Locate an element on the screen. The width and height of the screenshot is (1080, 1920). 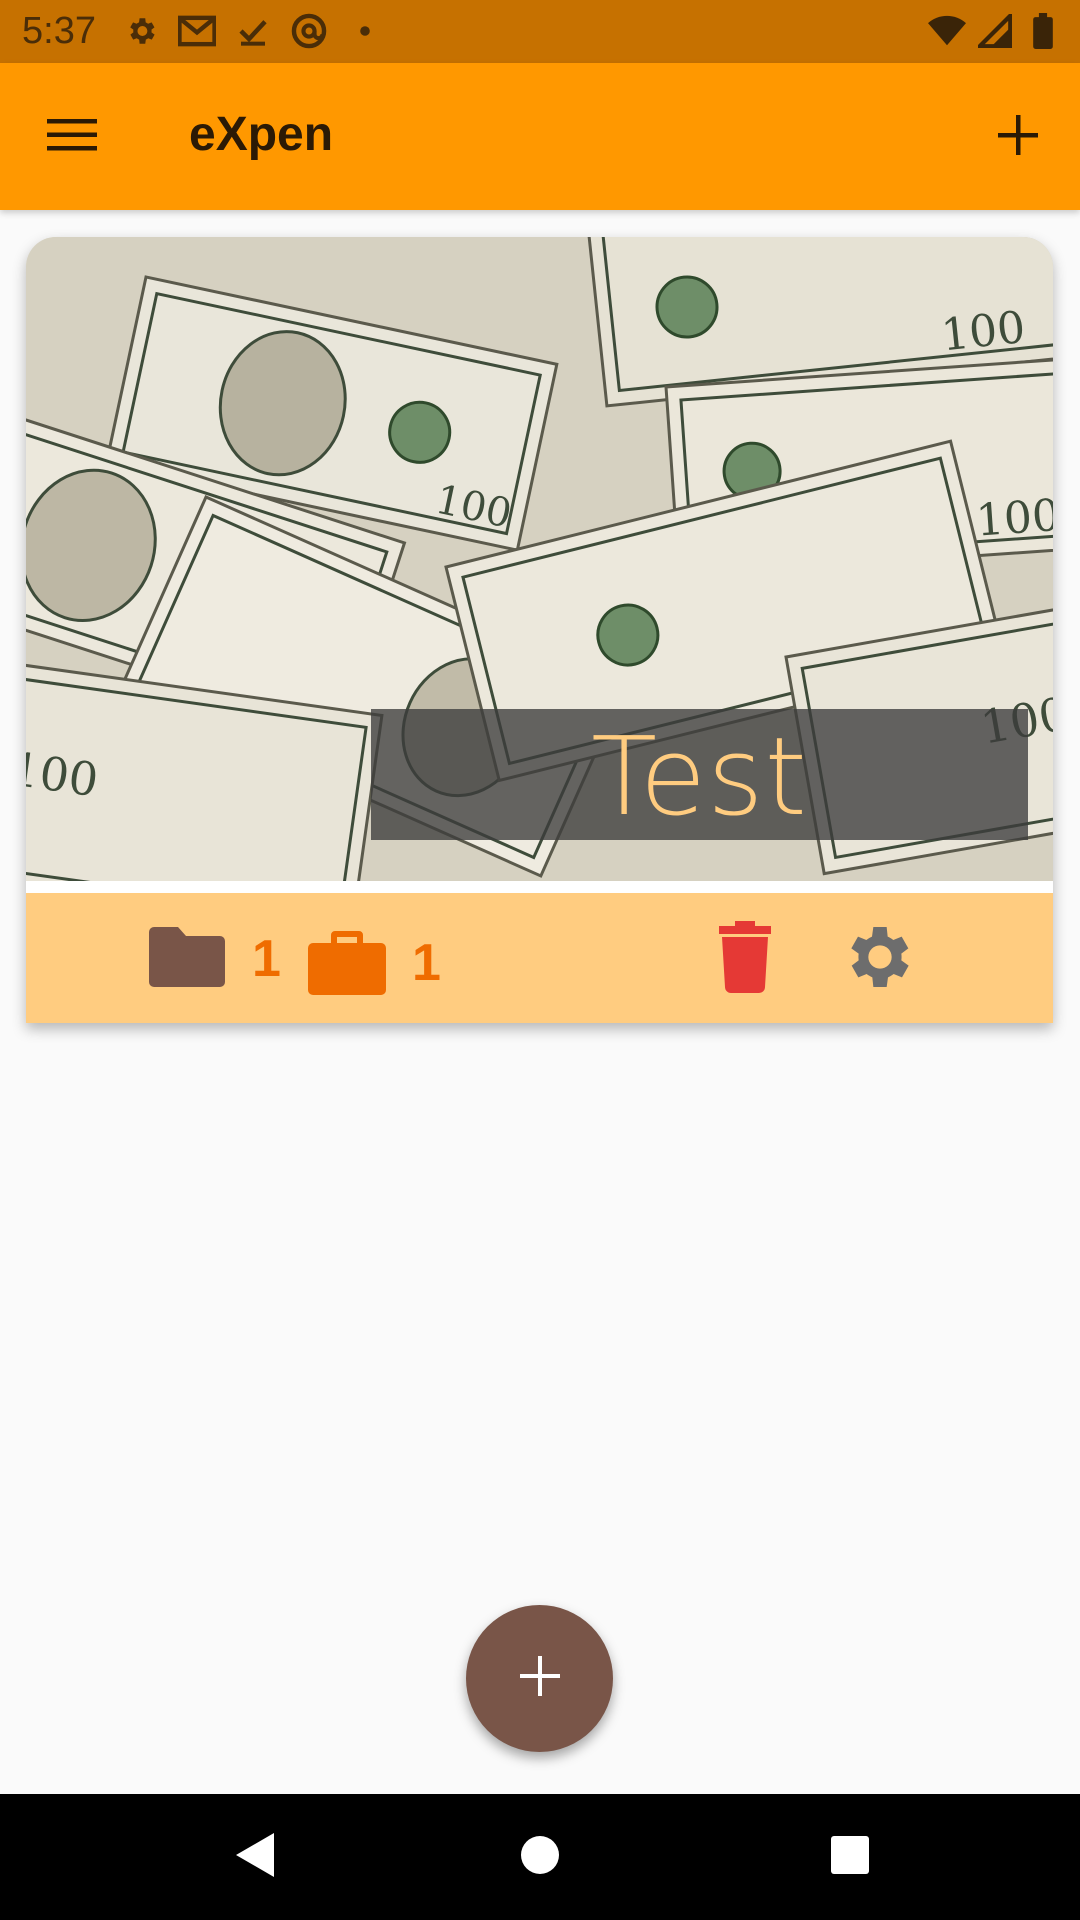
back-button is located at coordinates (255, 1857).